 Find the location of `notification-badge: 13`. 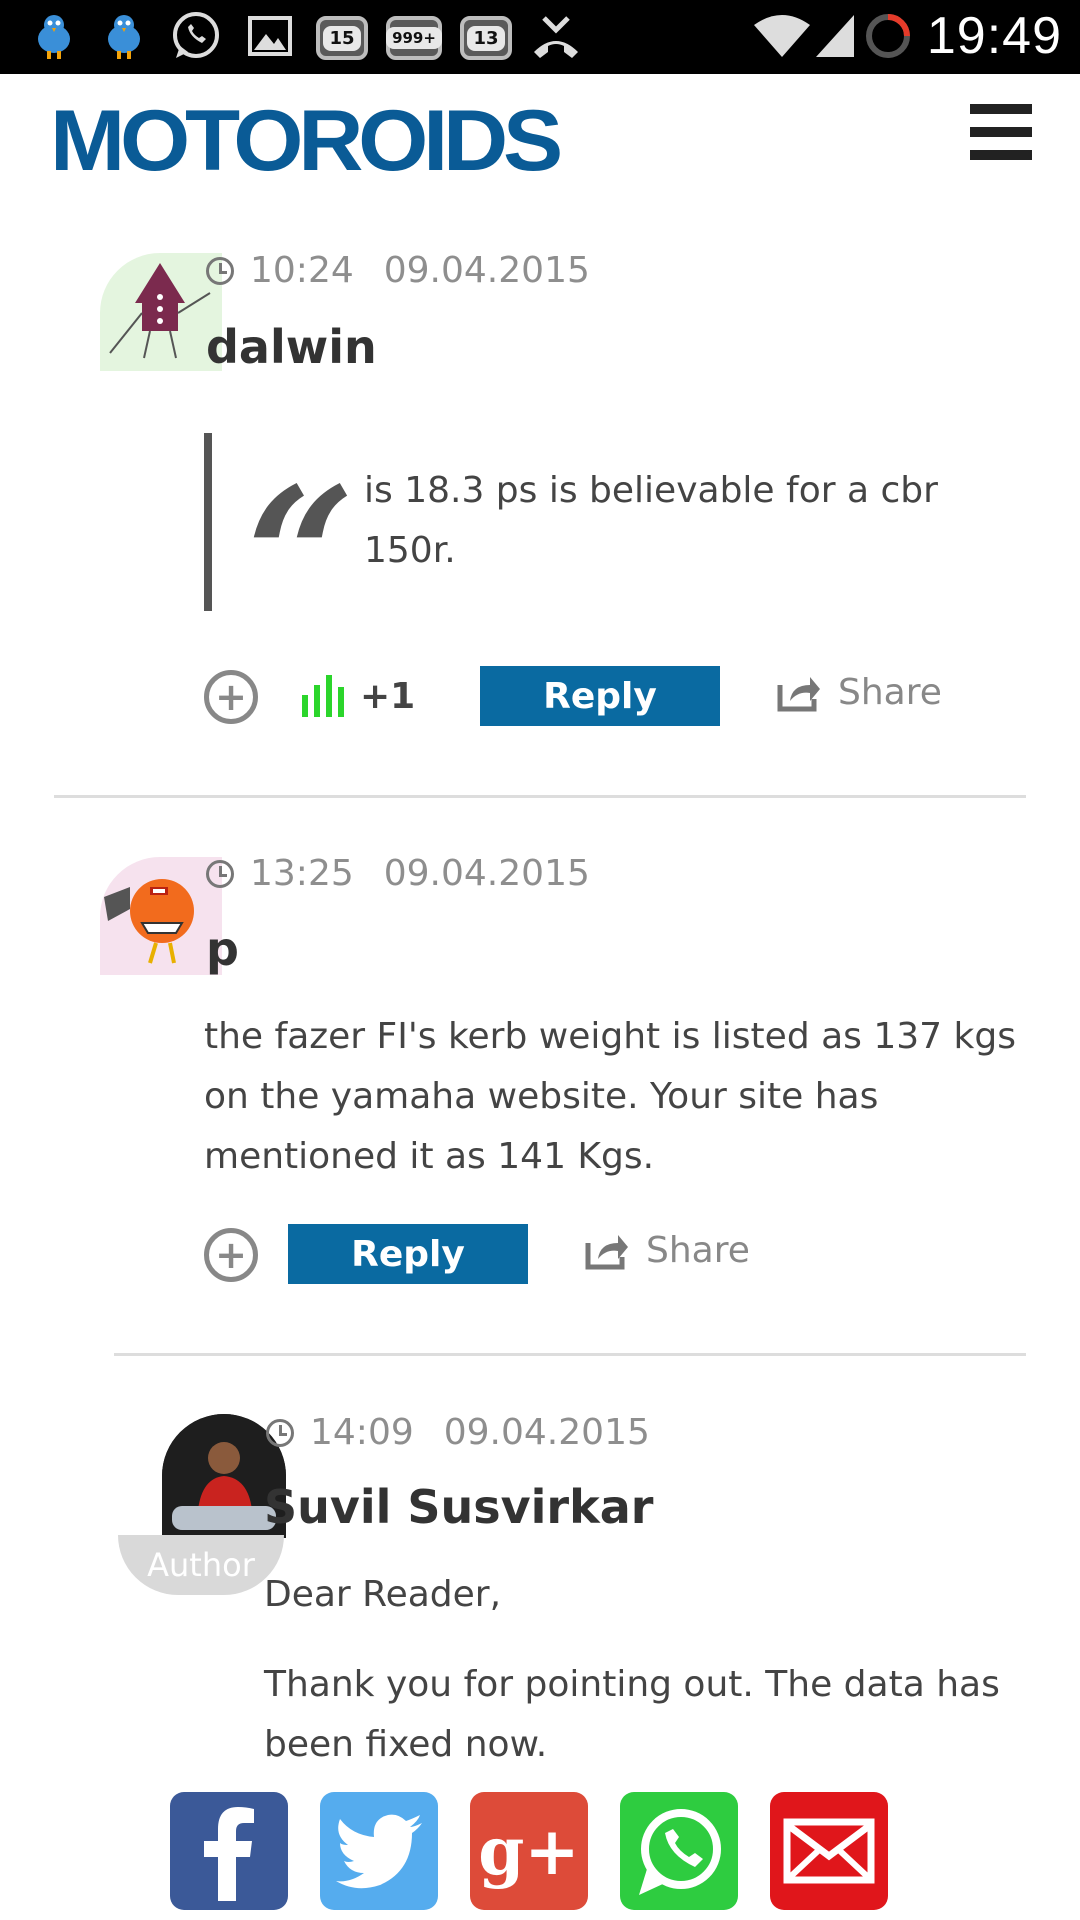

notification-badge: 13 is located at coordinates (486, 38).